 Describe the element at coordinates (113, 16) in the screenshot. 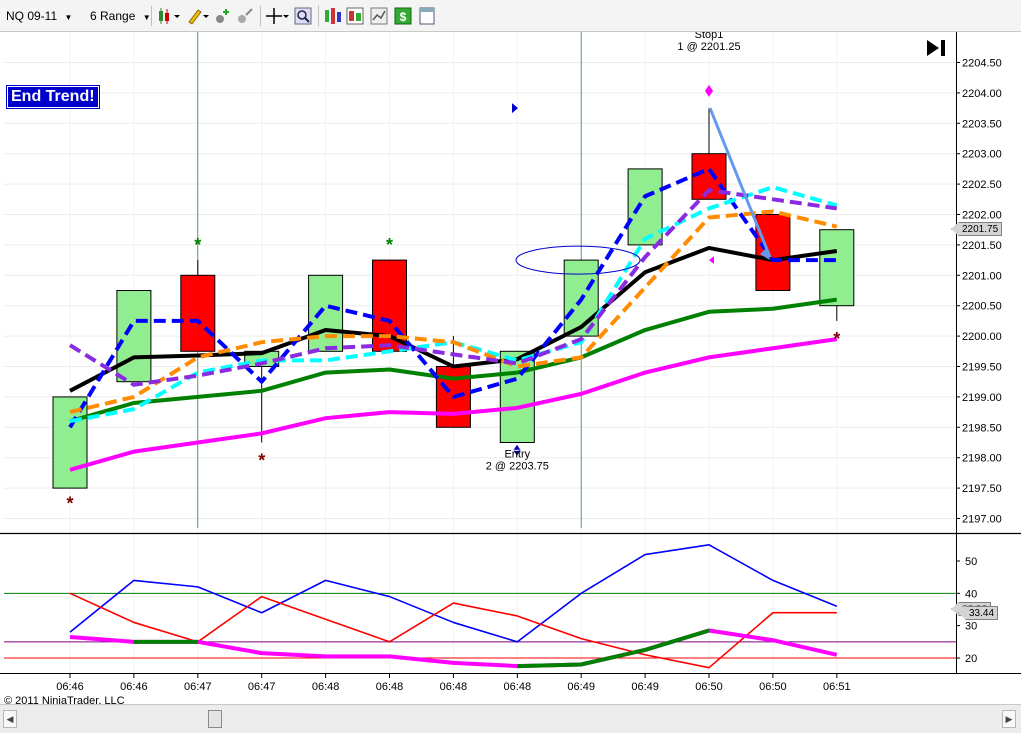

I see `period-label: 6 Range` at that location.